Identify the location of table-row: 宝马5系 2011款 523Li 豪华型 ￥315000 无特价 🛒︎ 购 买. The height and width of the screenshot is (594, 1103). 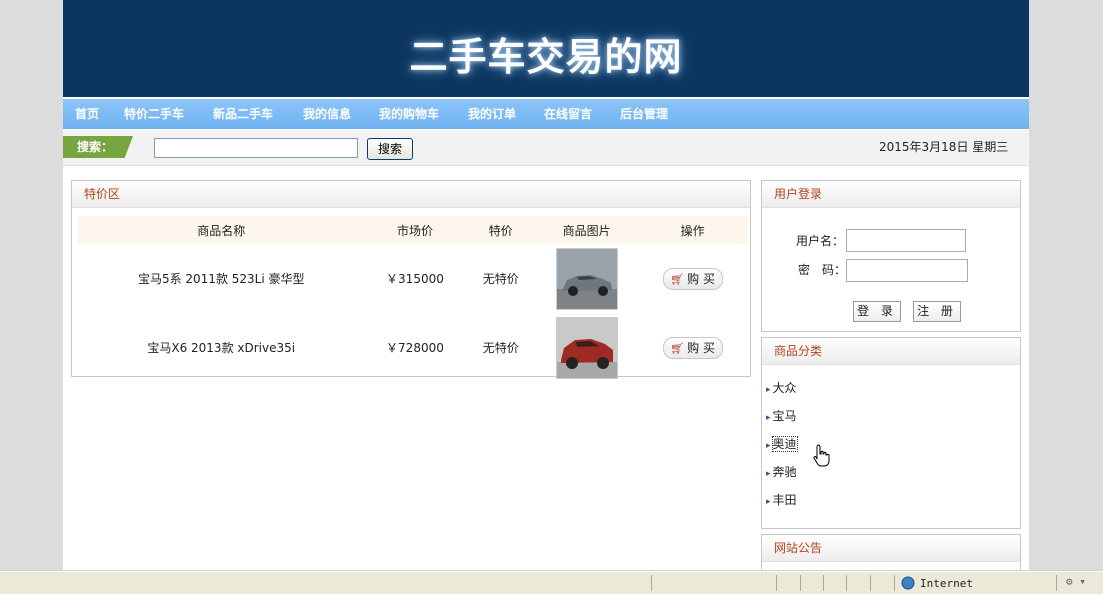
(413, 278).